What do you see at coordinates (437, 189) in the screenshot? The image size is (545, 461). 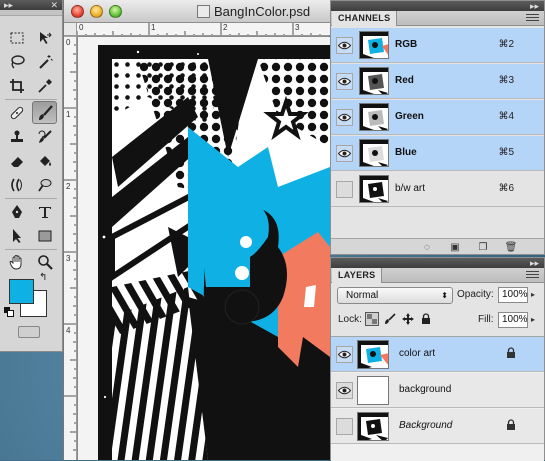 I see `channel-row: b/w art ⌘6` at bounding box center [437, 189].